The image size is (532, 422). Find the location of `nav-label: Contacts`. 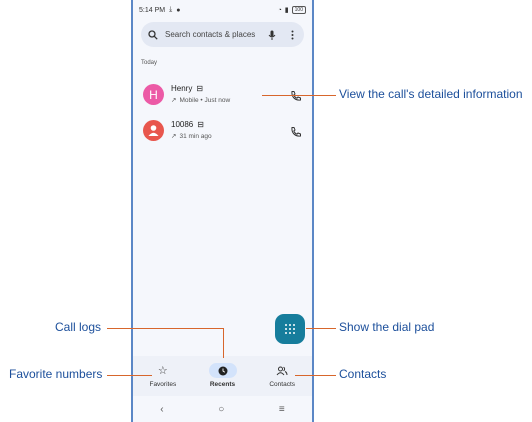

nav-label: Contacts is located at coordinates (282, 384).